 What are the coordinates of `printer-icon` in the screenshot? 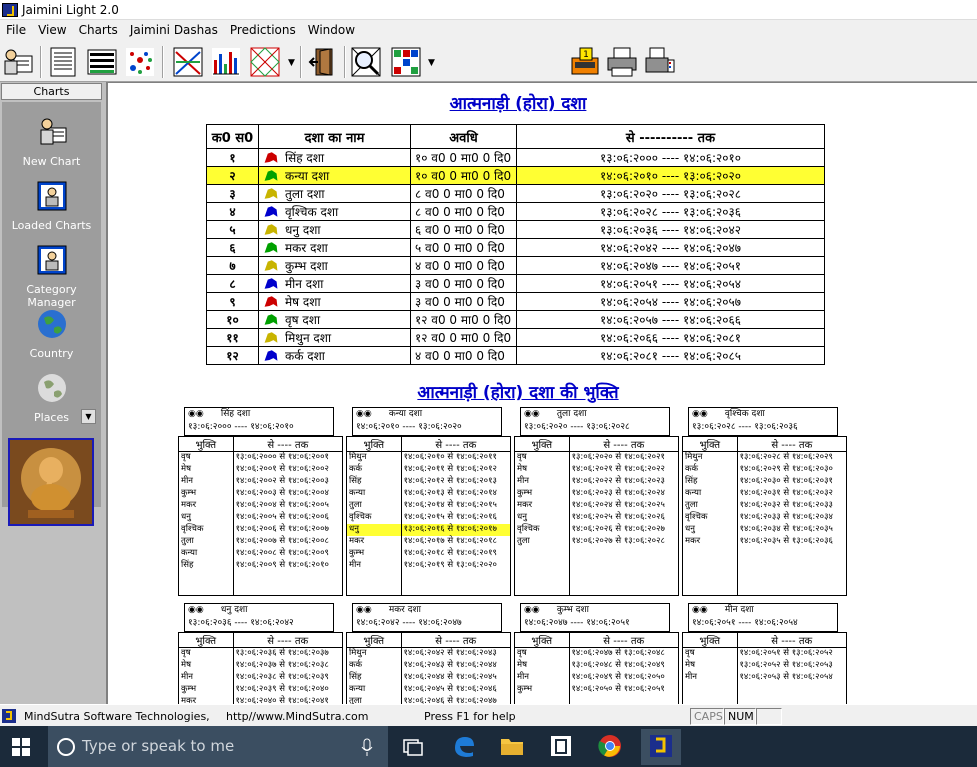 It's located at (622, 62).